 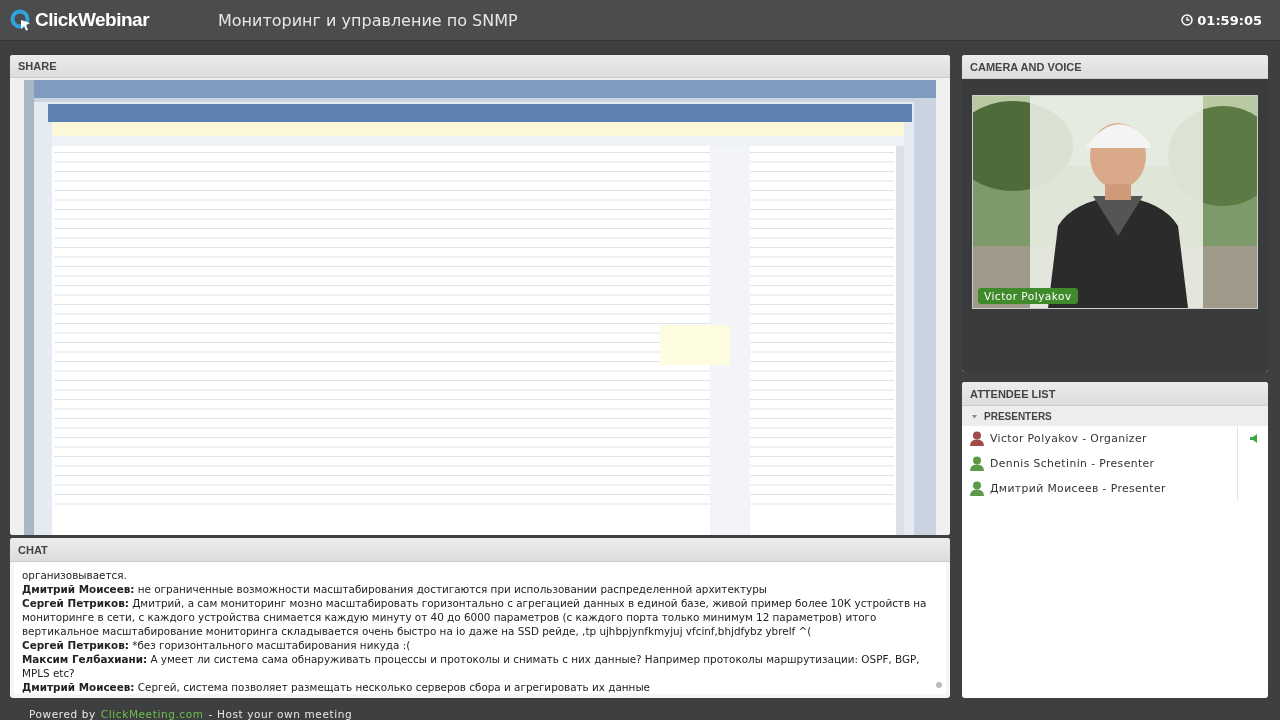 What do you see at coordinates (1110, 488) in the screenshot?
I see `attendee-name: Дмитрий Моисеев - Presenter` at bounding box center [1110, 488].